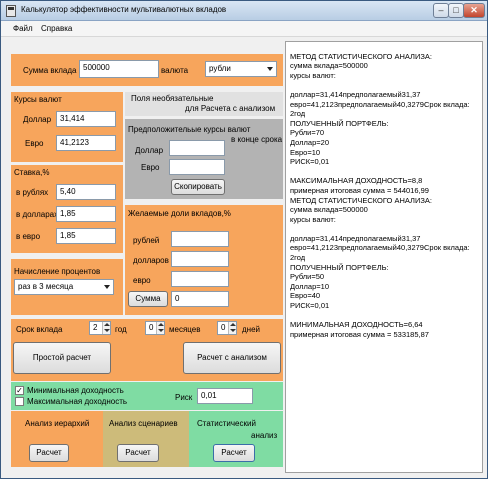 The image size is (488, 479). Describe the element at coordinates (146, 240) in the screenshot. I see `shares-rub-label: рублей` at that location.